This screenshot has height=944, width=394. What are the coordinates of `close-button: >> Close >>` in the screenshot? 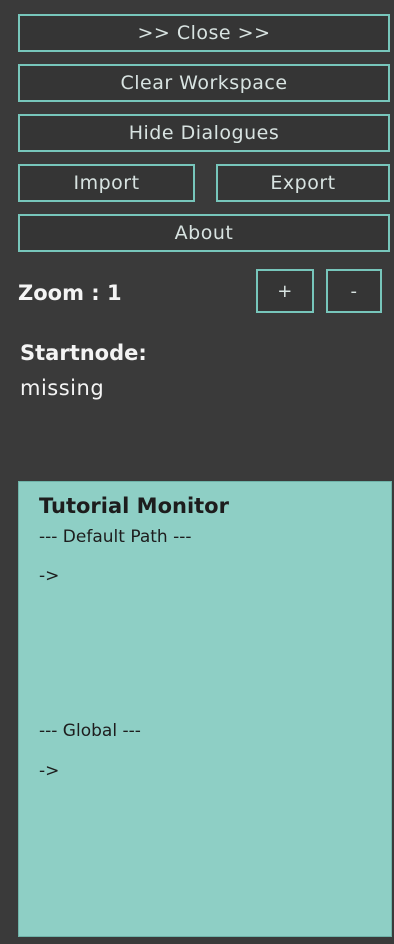 It's located at (204, 33).